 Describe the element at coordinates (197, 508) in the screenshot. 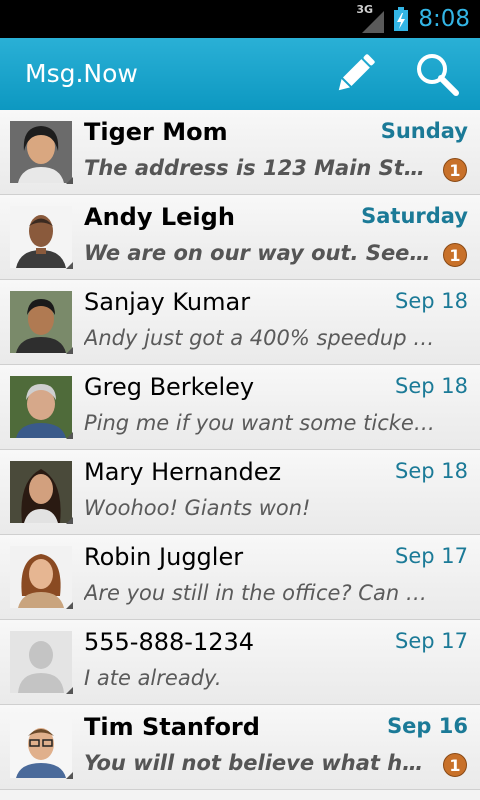

I see `message-preview: Woohoo! Giants won!` at that location.